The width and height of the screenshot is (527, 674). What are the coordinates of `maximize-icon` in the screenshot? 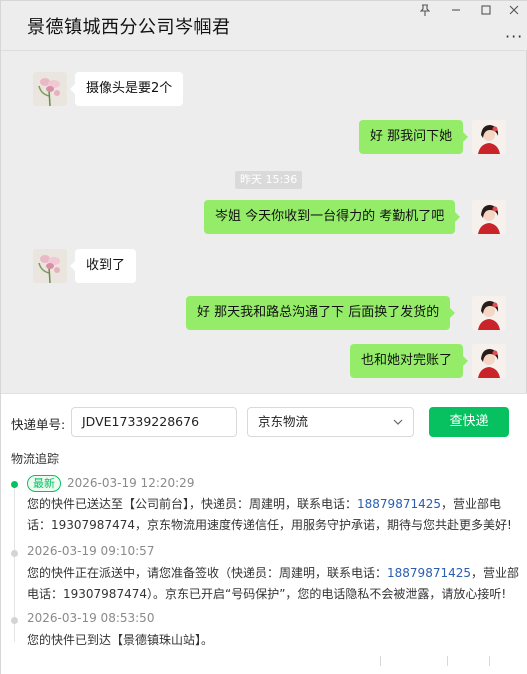 It's located at (486, 10).